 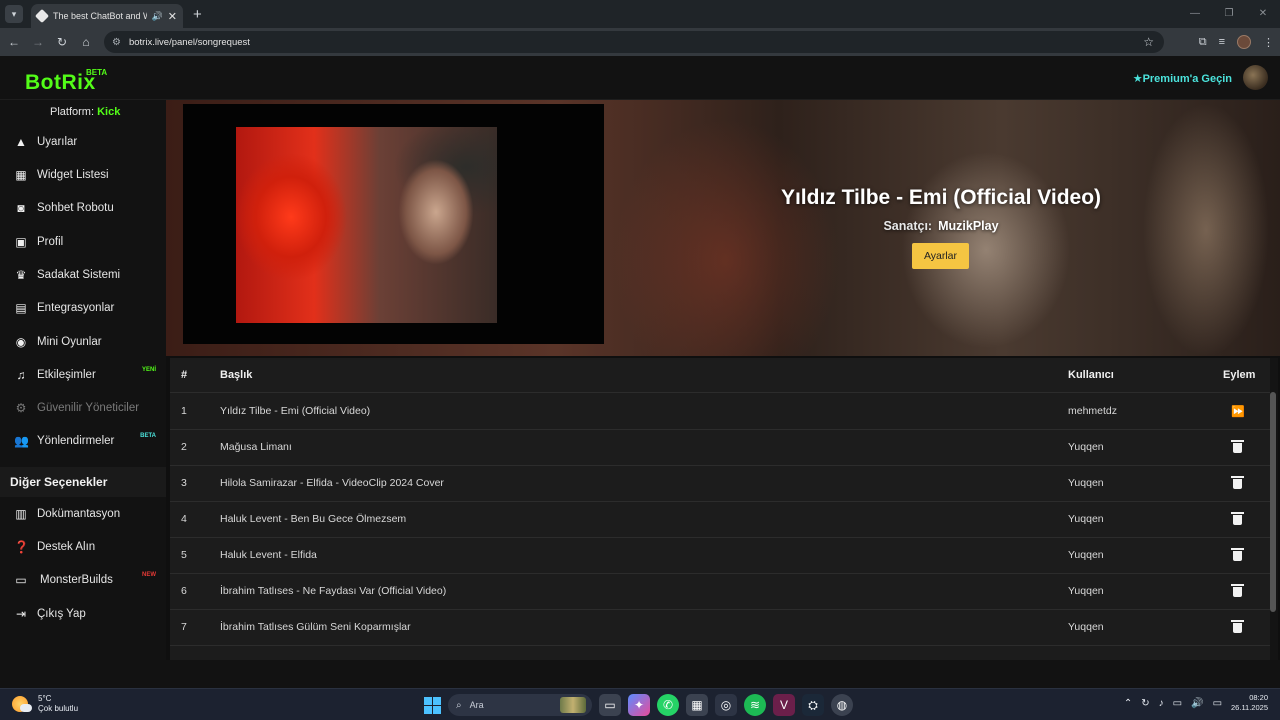 I want to click on url-text: botrix.live/panel/songrequest, so click(x=189, y=42).